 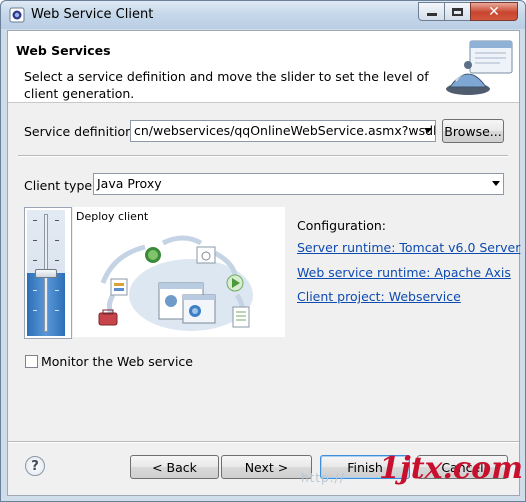 What do you see at coordinates (175, 283) in the screenshot?
I see `deploy-client-diagram` at bounding box center [175, 283].